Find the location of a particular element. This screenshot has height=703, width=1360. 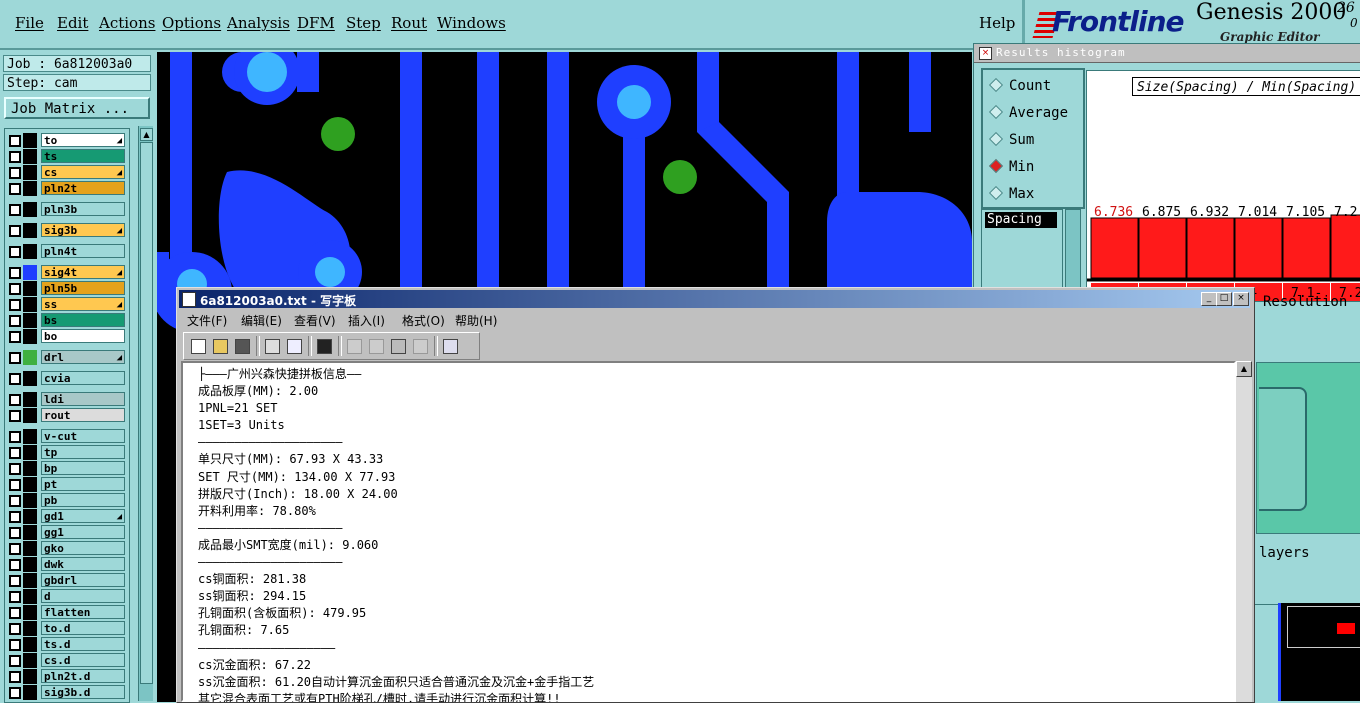

layer-row: gbdrl is located at coordinates (67, 580).